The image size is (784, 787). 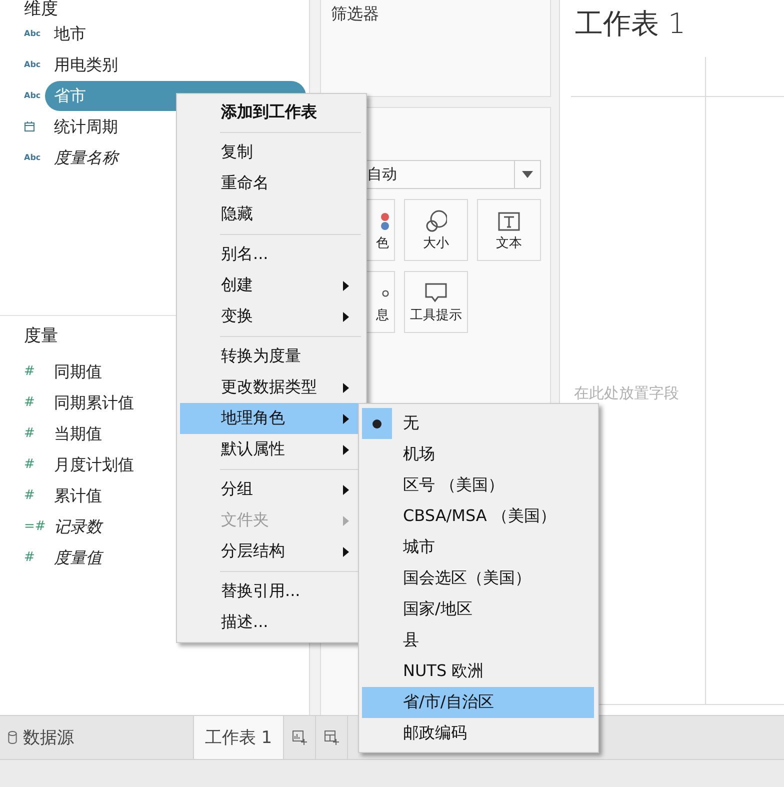 I want to click on menu-item: 区号 （美国）, so click(x=478, y=485).